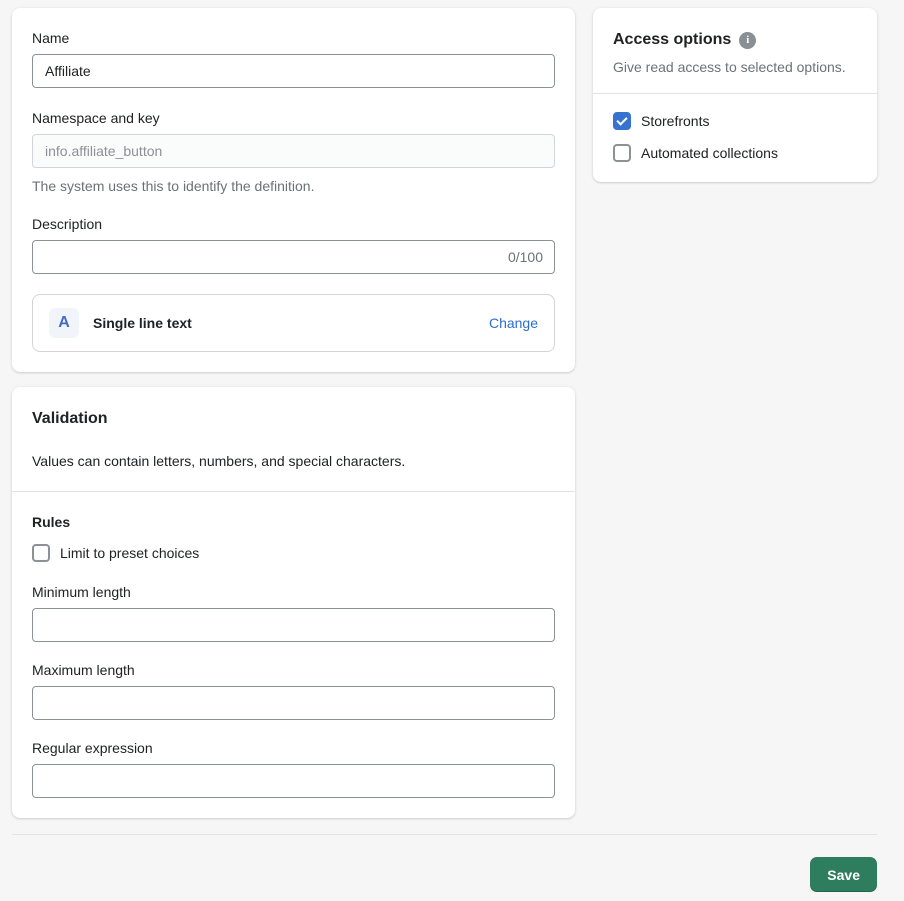  I want to click on namespace-label: Namespace and key, so click(96, 118).